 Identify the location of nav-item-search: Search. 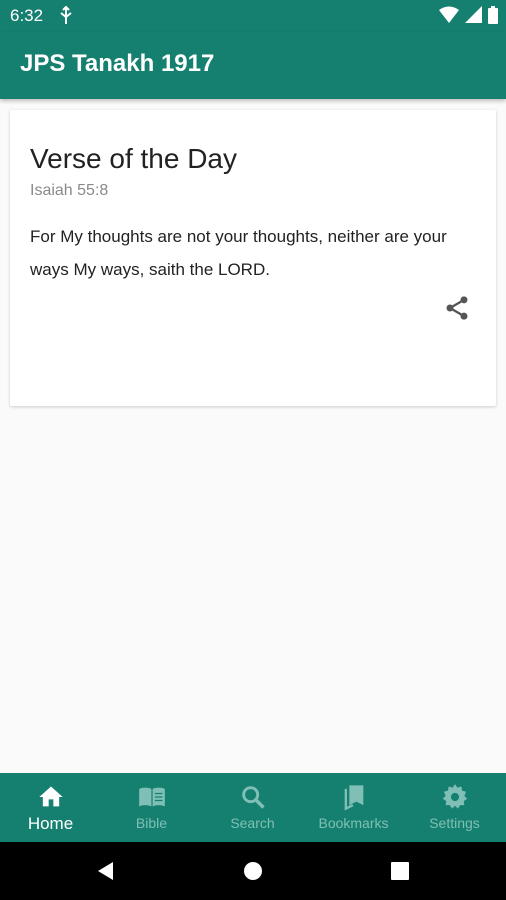
(252, 807).